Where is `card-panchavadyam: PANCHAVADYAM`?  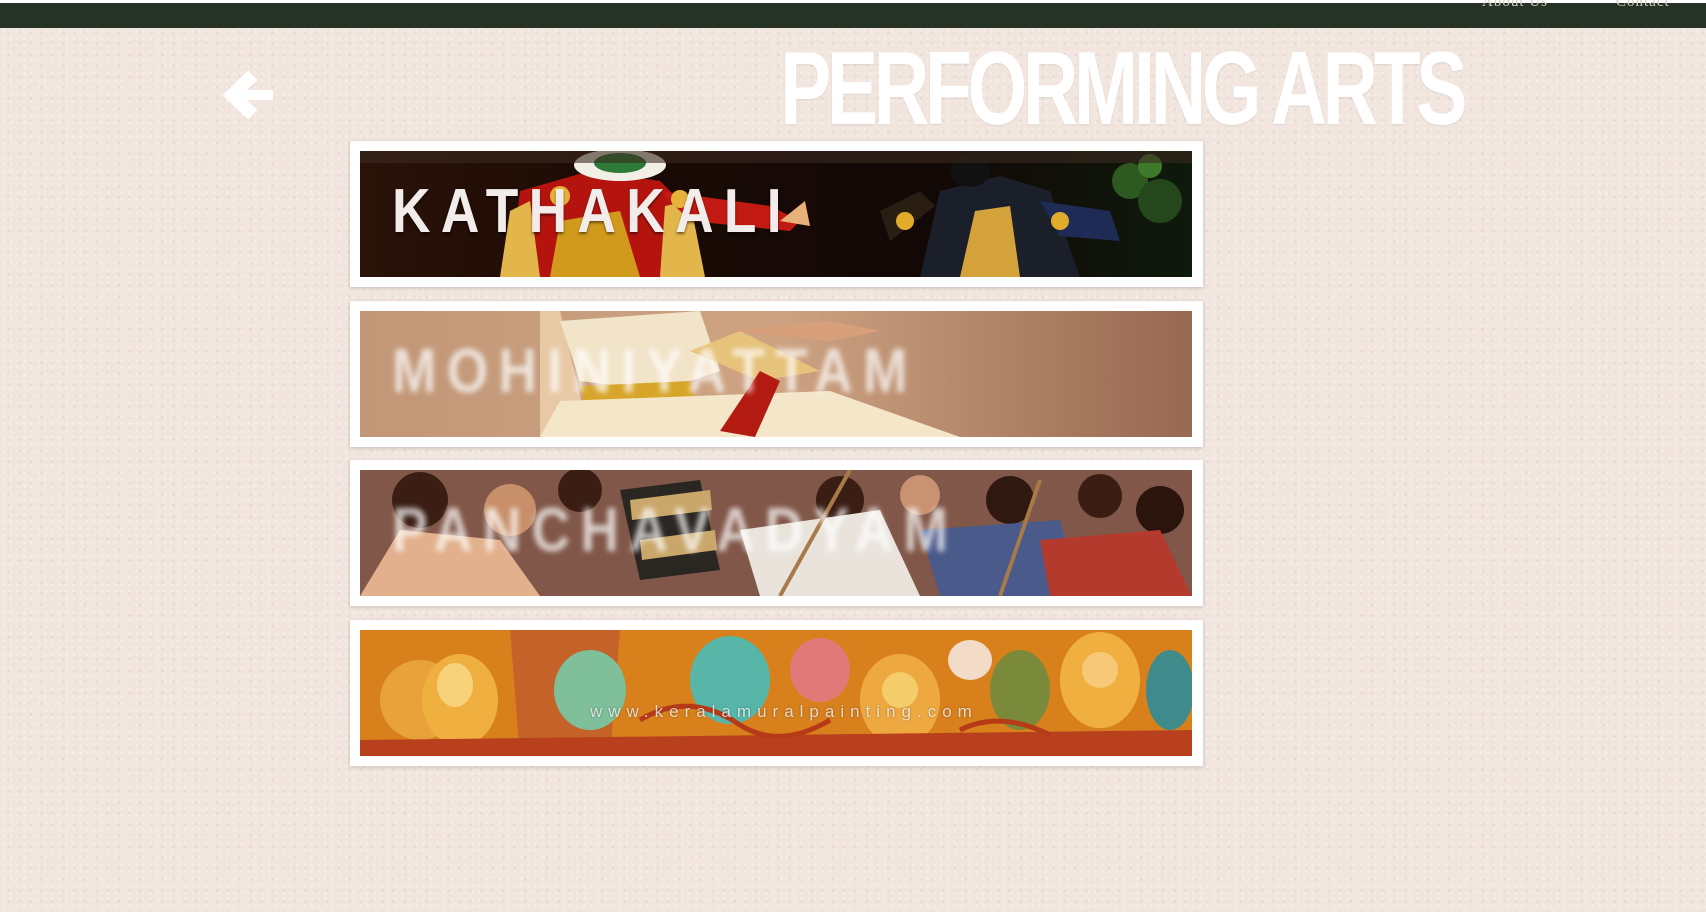 card-panchavadyam: PANCHAVADYAM is located at coordinates (776, 533).